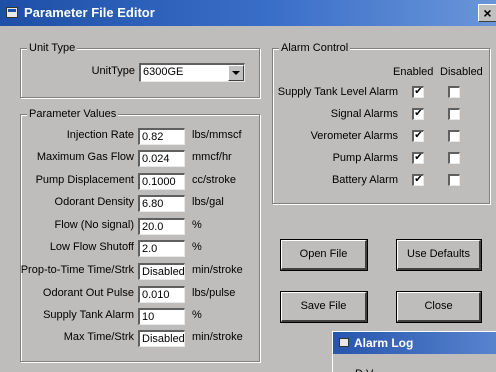 This screenshot has width=496, height=372. Describe the element at coordinates (192, 72) in the screenshot. I see `unit-type-select: 6300GE` at that location.